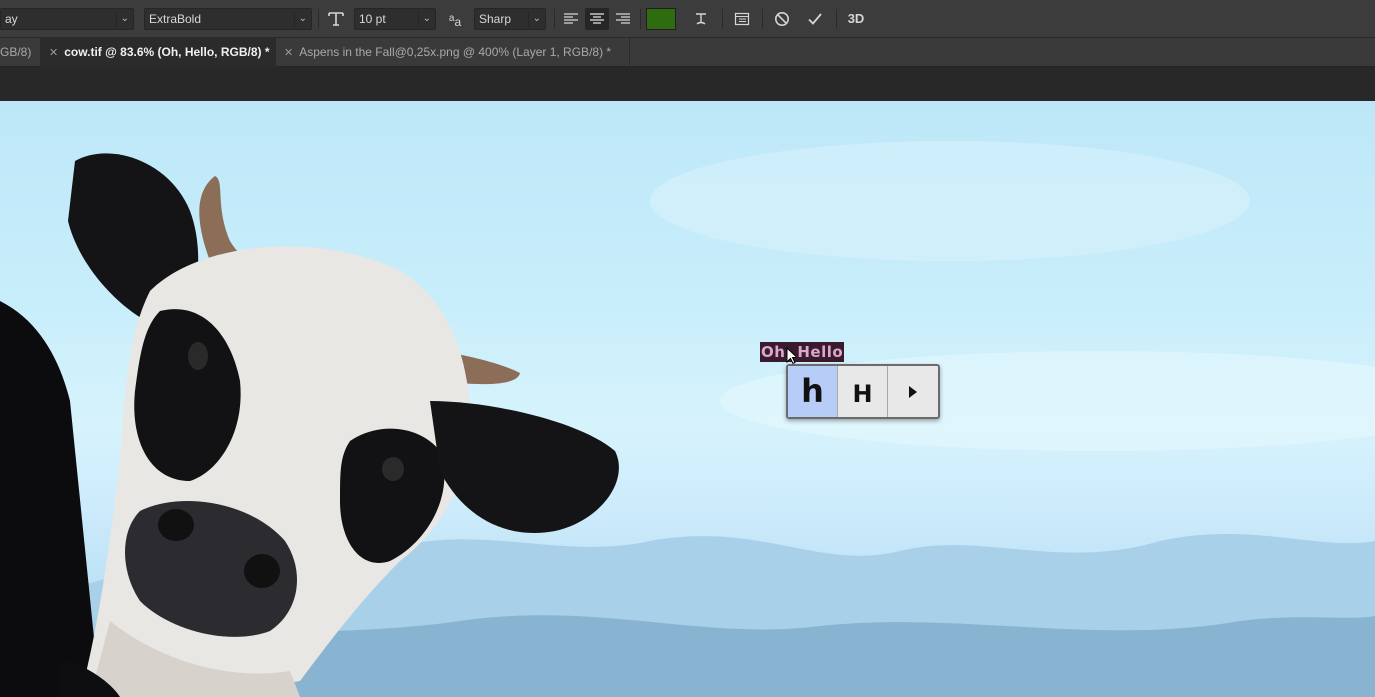  Describe the element at coordinates (597, 19) in the screenshot. I see `align-center-icon` at that location.